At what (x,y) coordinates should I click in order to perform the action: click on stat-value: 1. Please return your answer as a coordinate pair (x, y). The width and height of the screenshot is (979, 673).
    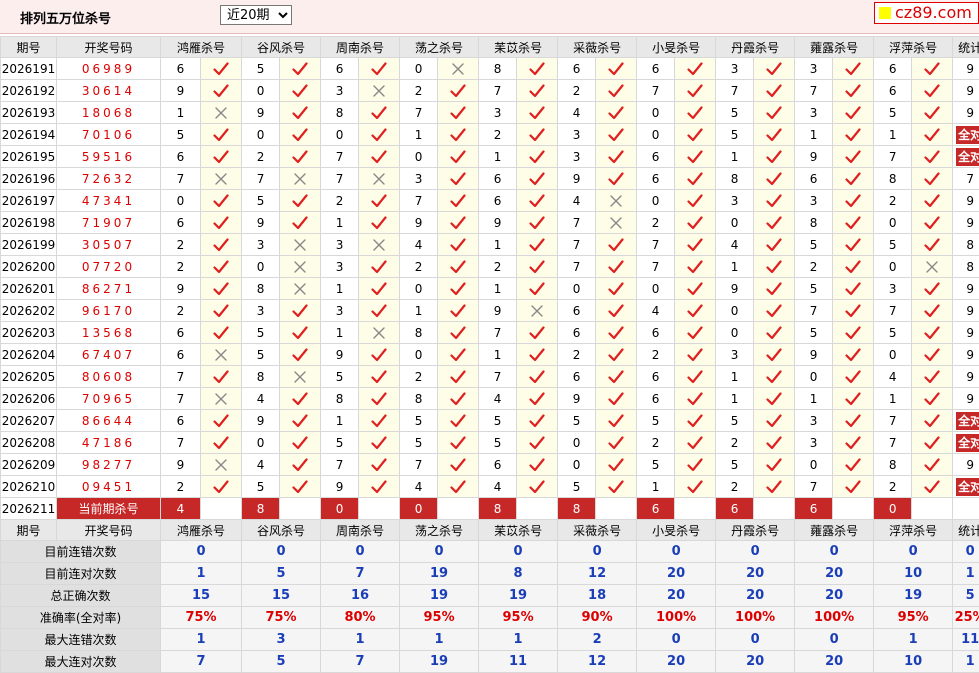
    Looking at the image, I should click on (360, 640).